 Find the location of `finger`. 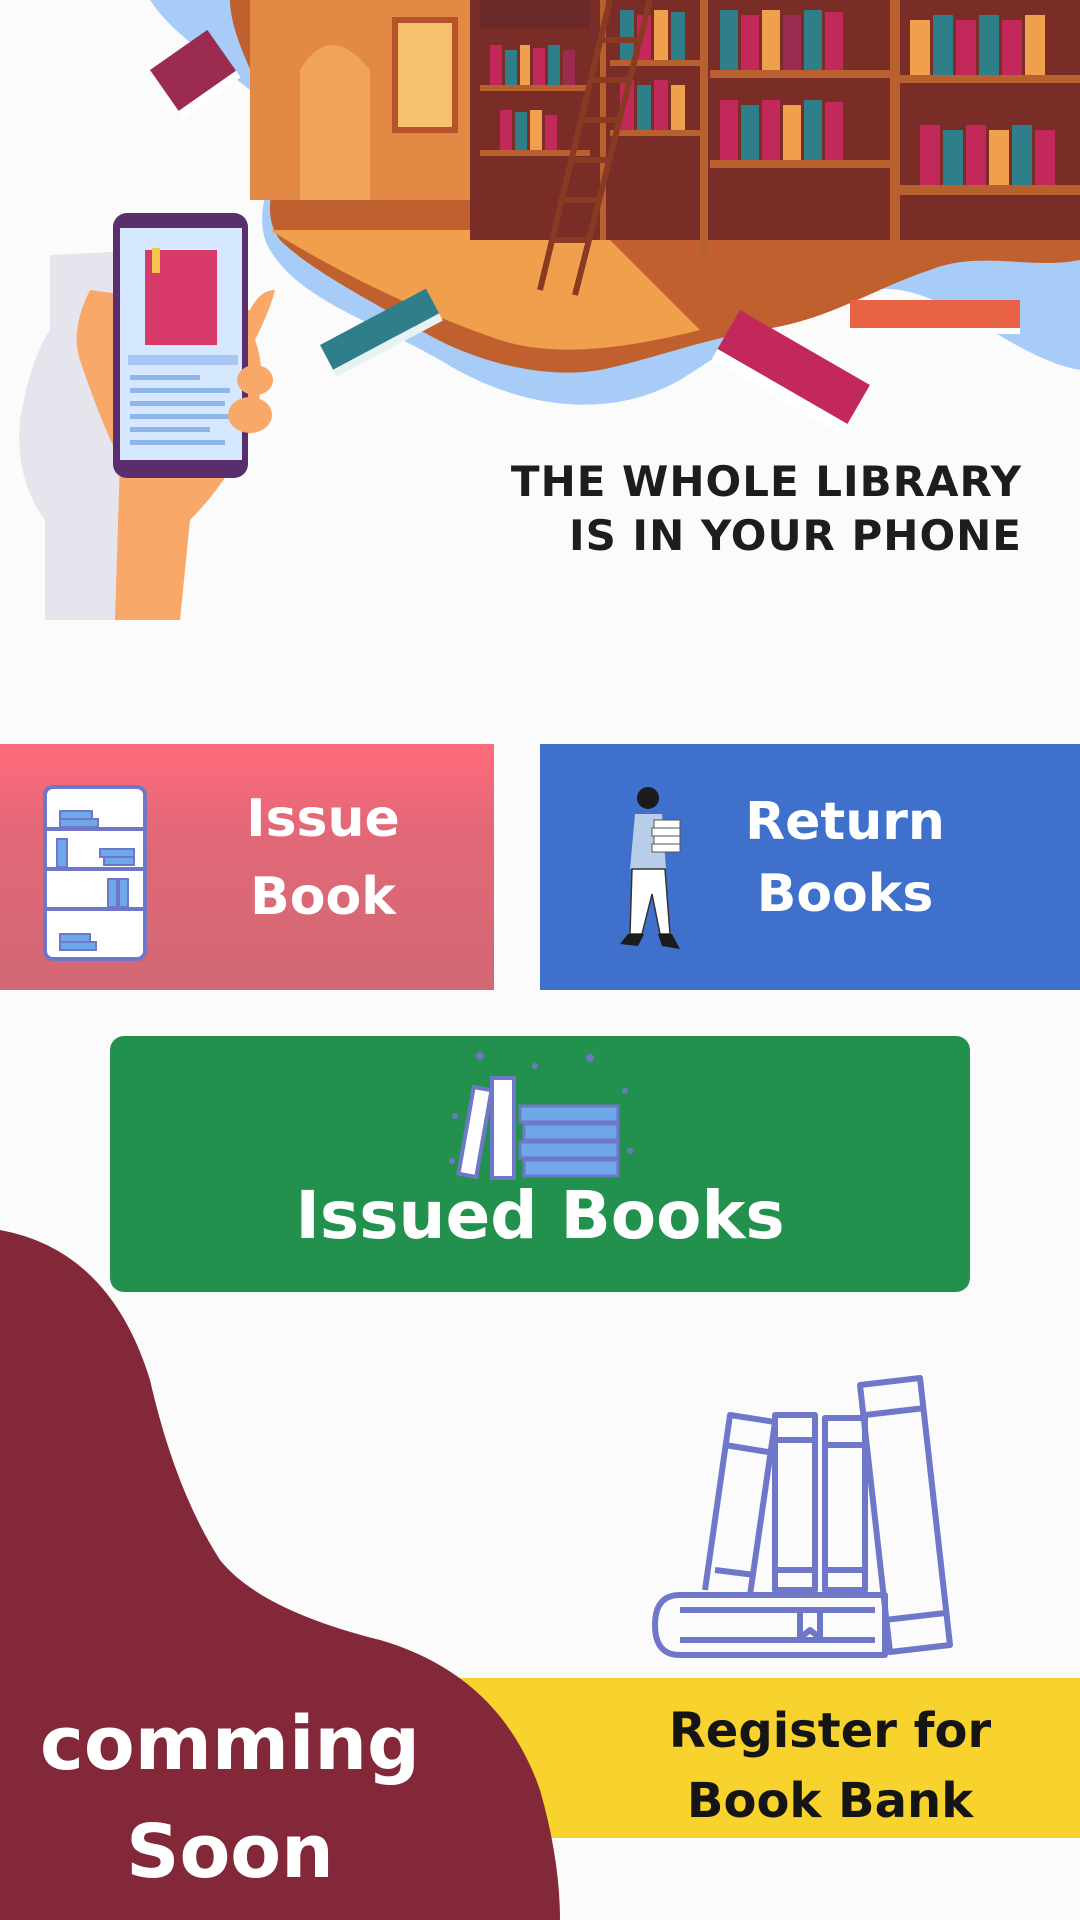

finger is located at coordinates (255, 380).